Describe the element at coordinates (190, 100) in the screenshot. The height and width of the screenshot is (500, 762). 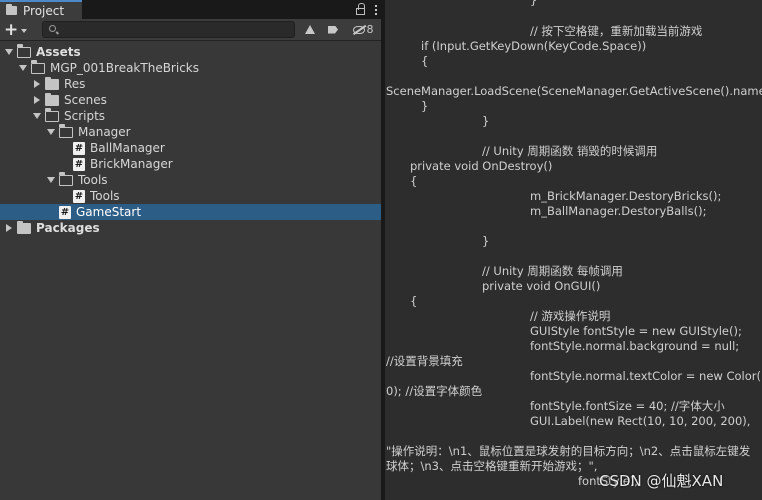
I see `tree-item-scenes: Scenes` at that location.